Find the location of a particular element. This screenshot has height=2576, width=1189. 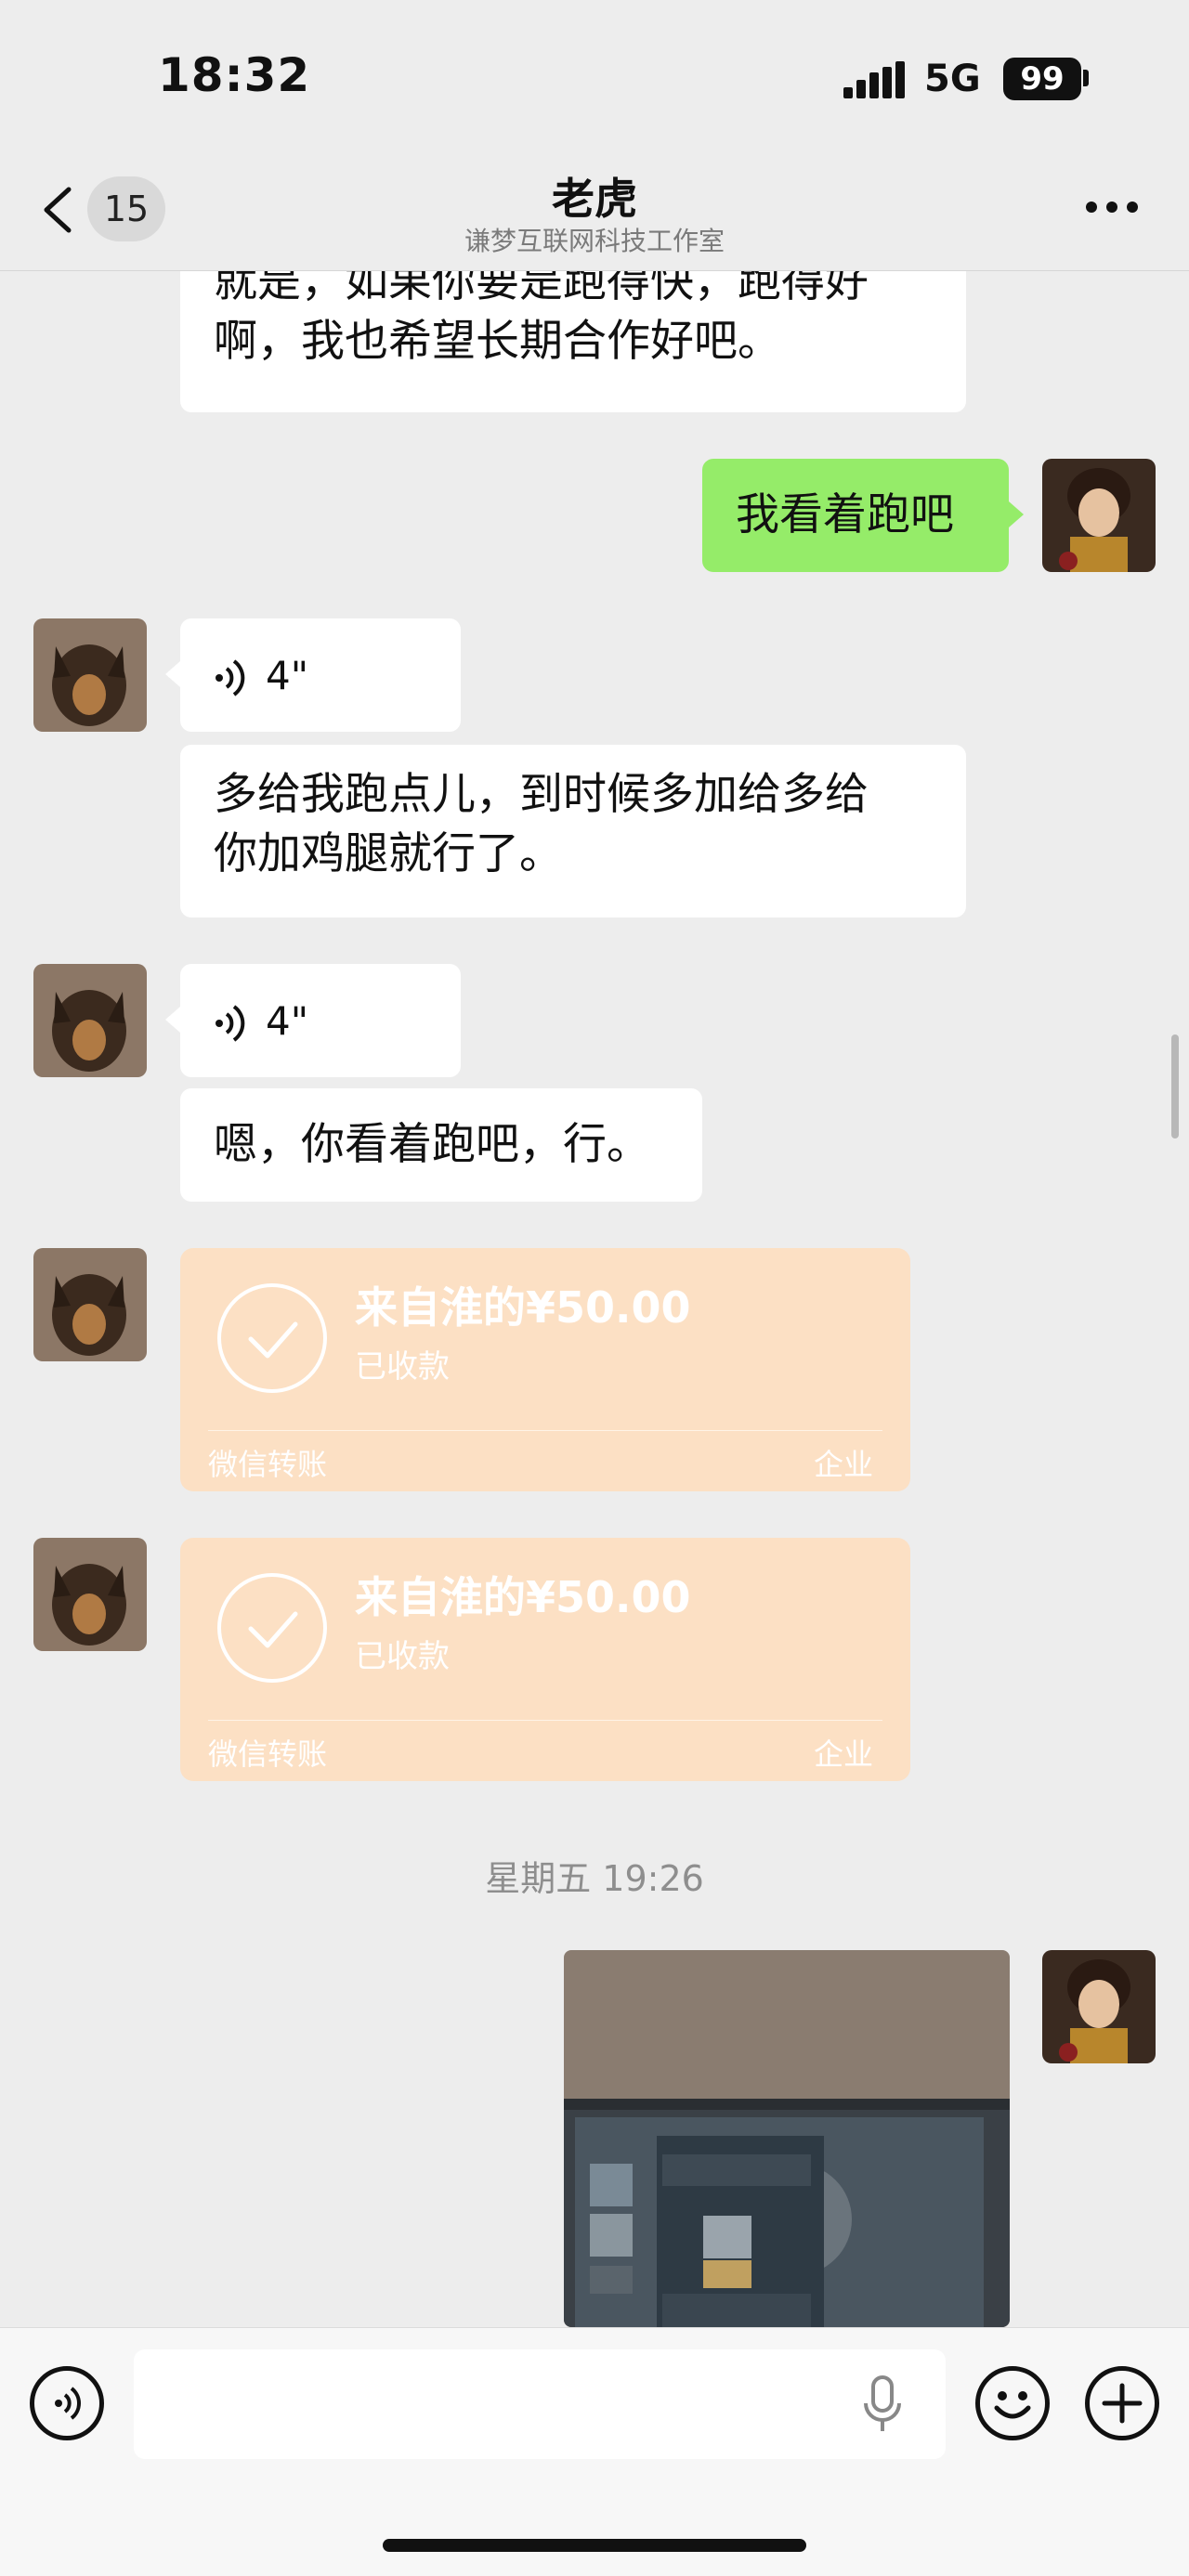

message-line: 多给我跑点儿，到时候多加给多给 is located at coordinates (541, 794).